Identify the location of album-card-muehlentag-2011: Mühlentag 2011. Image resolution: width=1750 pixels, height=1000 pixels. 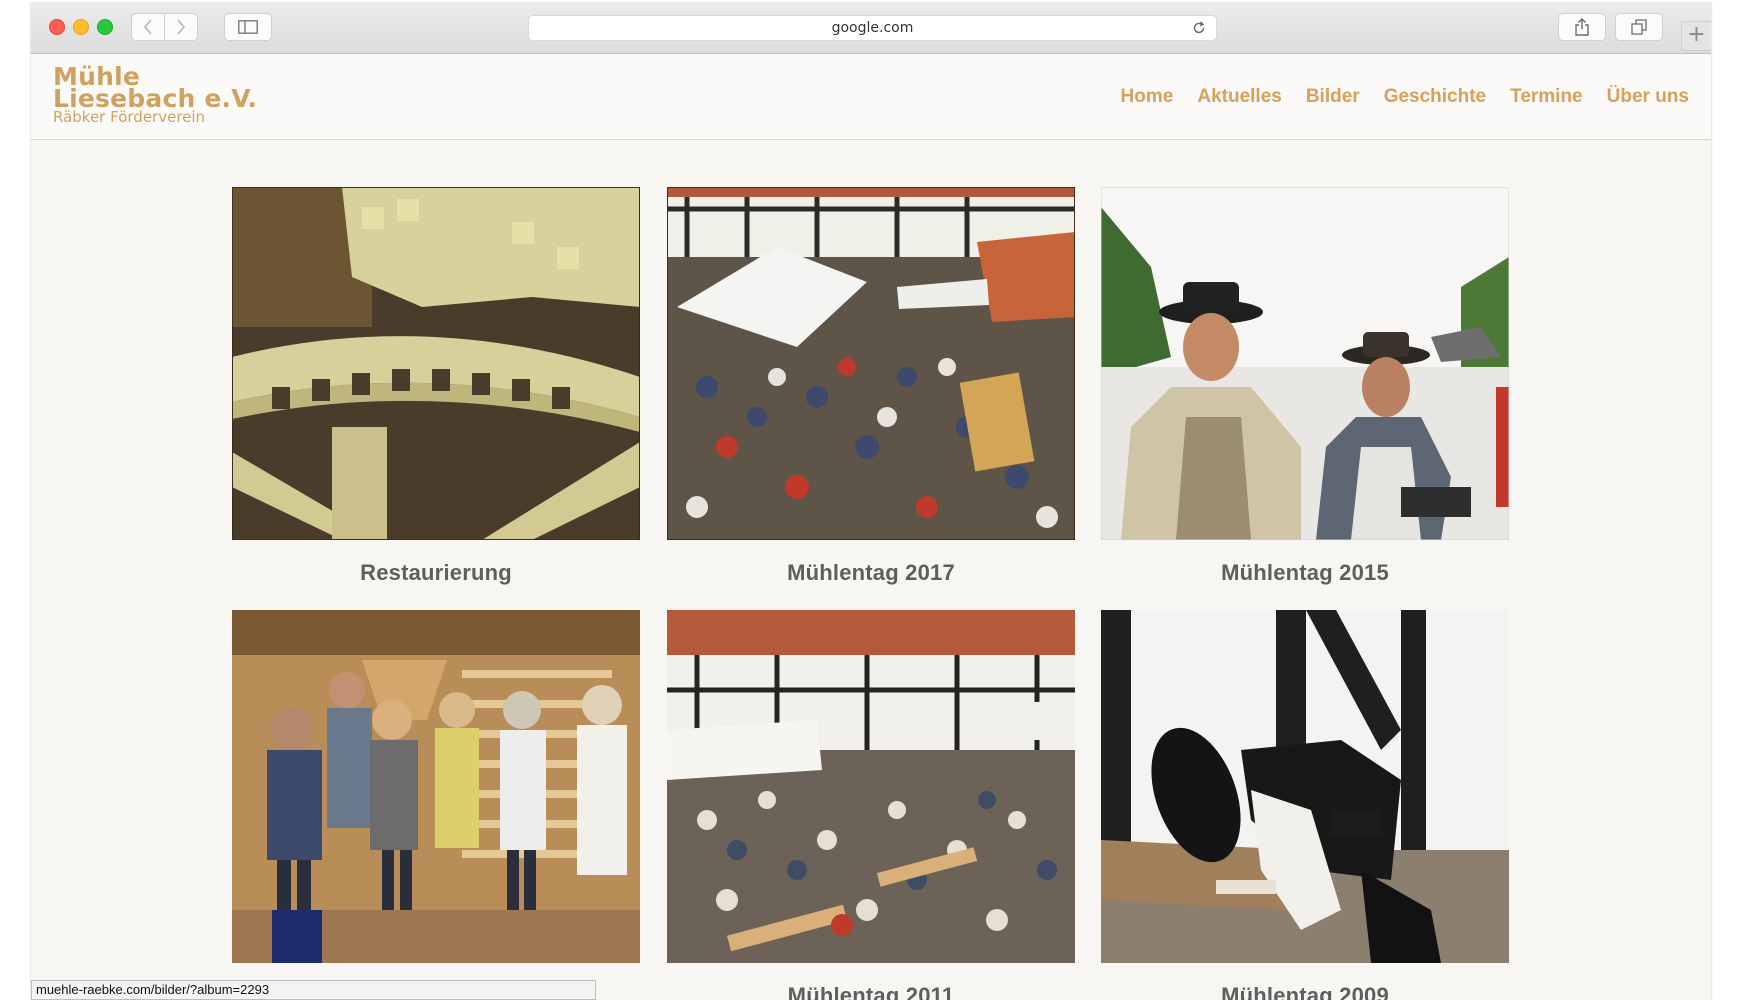
(871, 805).